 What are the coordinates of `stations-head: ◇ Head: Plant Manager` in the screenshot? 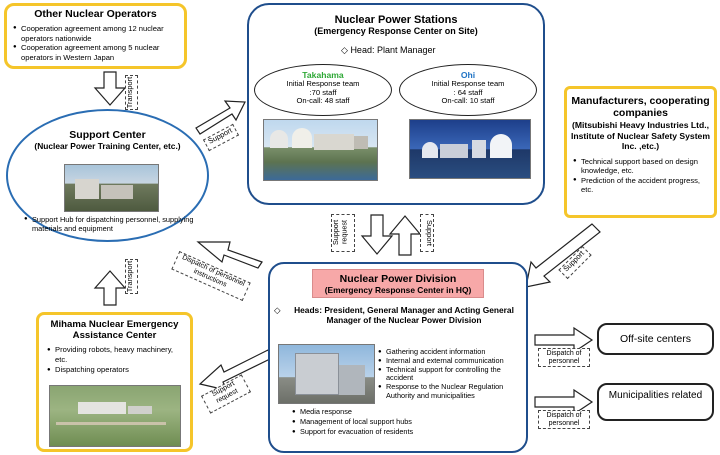 It's located at (388, 50).